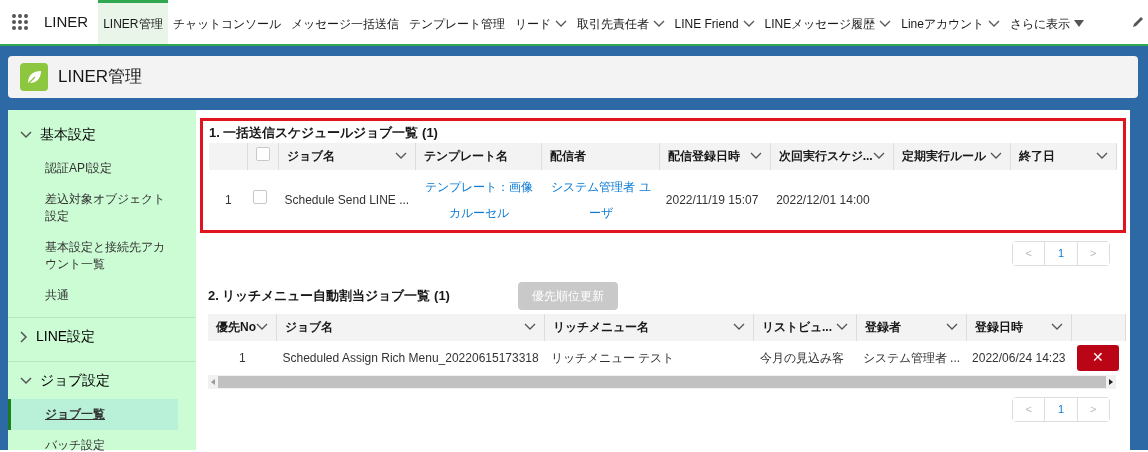  What do you see at coordinates (102, 380) in the screenshot?
I see `section-header: ジョブ設定` at bounding box center [102, 380].